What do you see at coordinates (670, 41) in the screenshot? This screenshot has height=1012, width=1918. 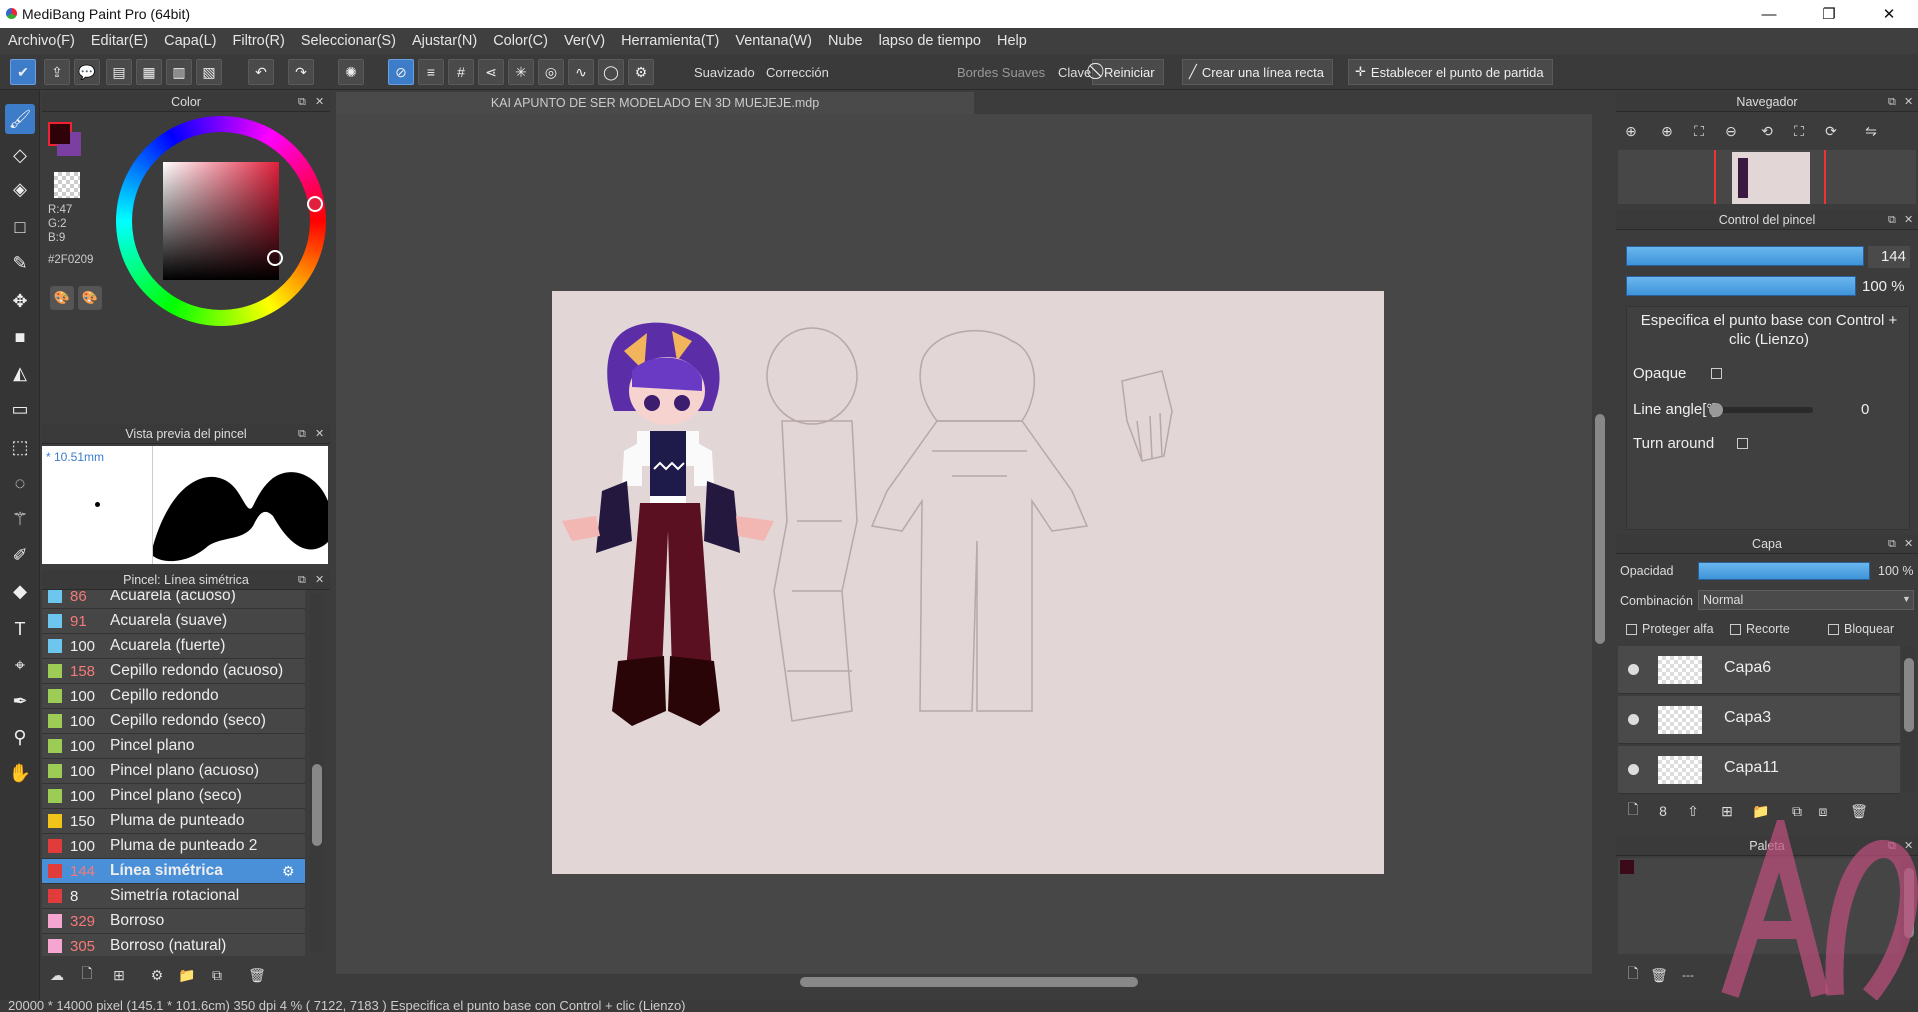 I see `menu-herramienta: Herramienta(T)` at bounding box center [670, 41].